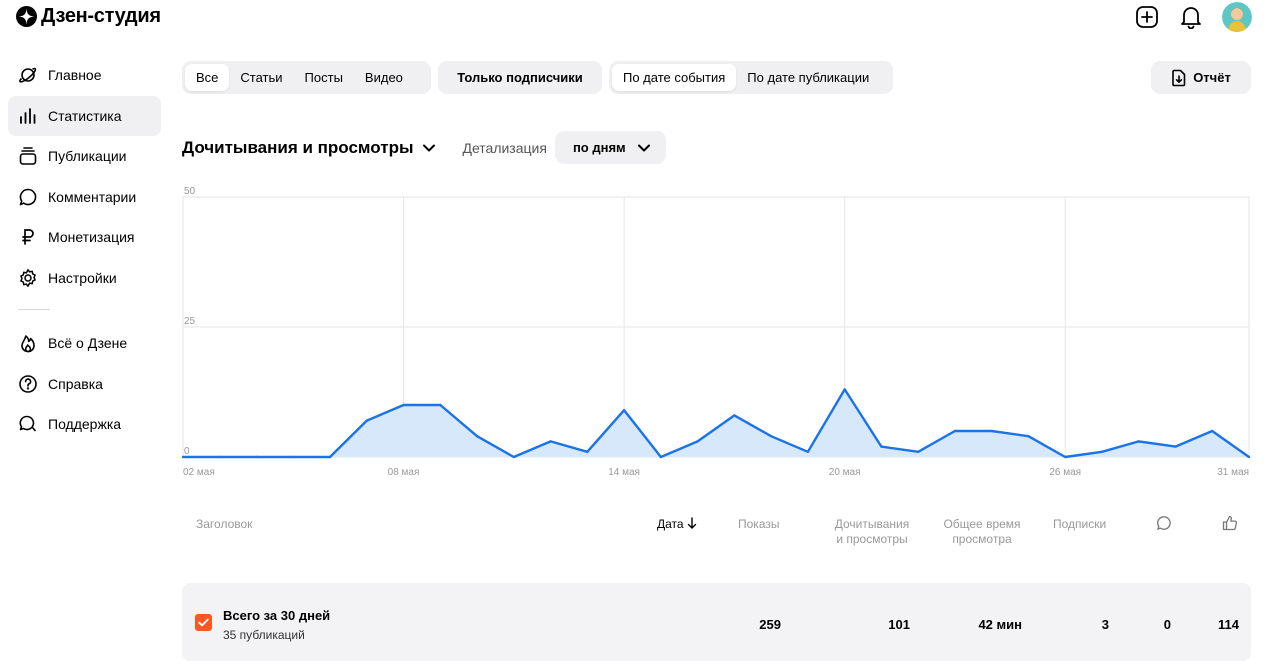  Describe the element at coordinates (75, 383) in the screenshot. I see `sidebar-item-label: Справка` at that location.